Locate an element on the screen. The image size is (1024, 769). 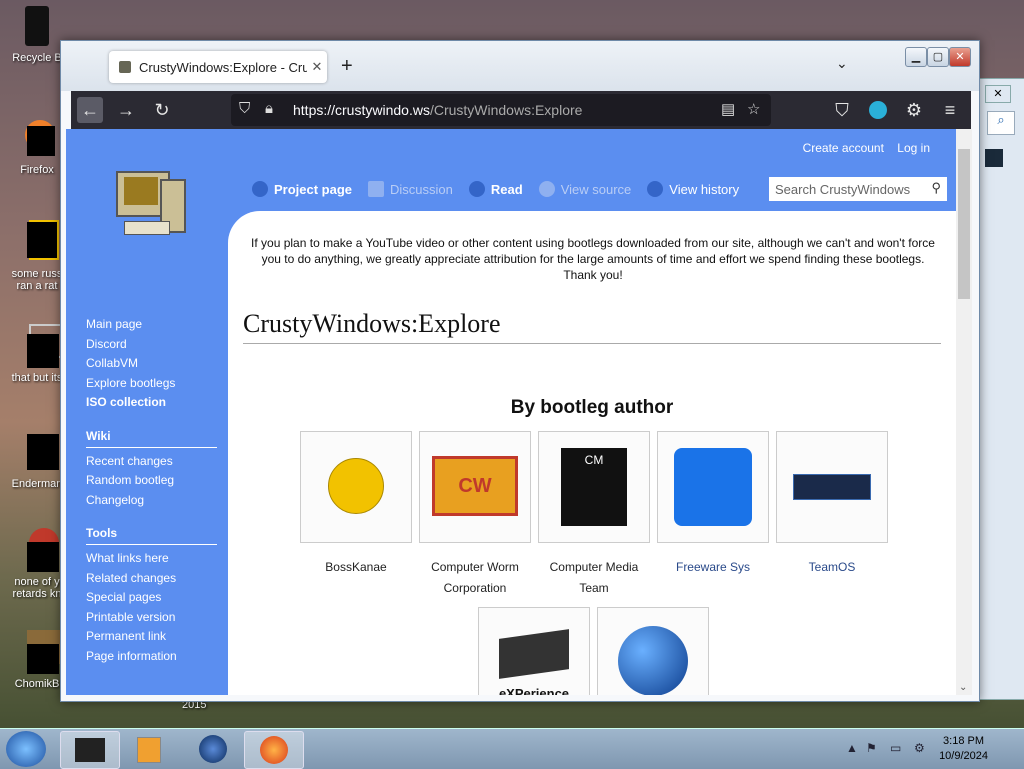
file-icon is located at coordinates (37, 242).